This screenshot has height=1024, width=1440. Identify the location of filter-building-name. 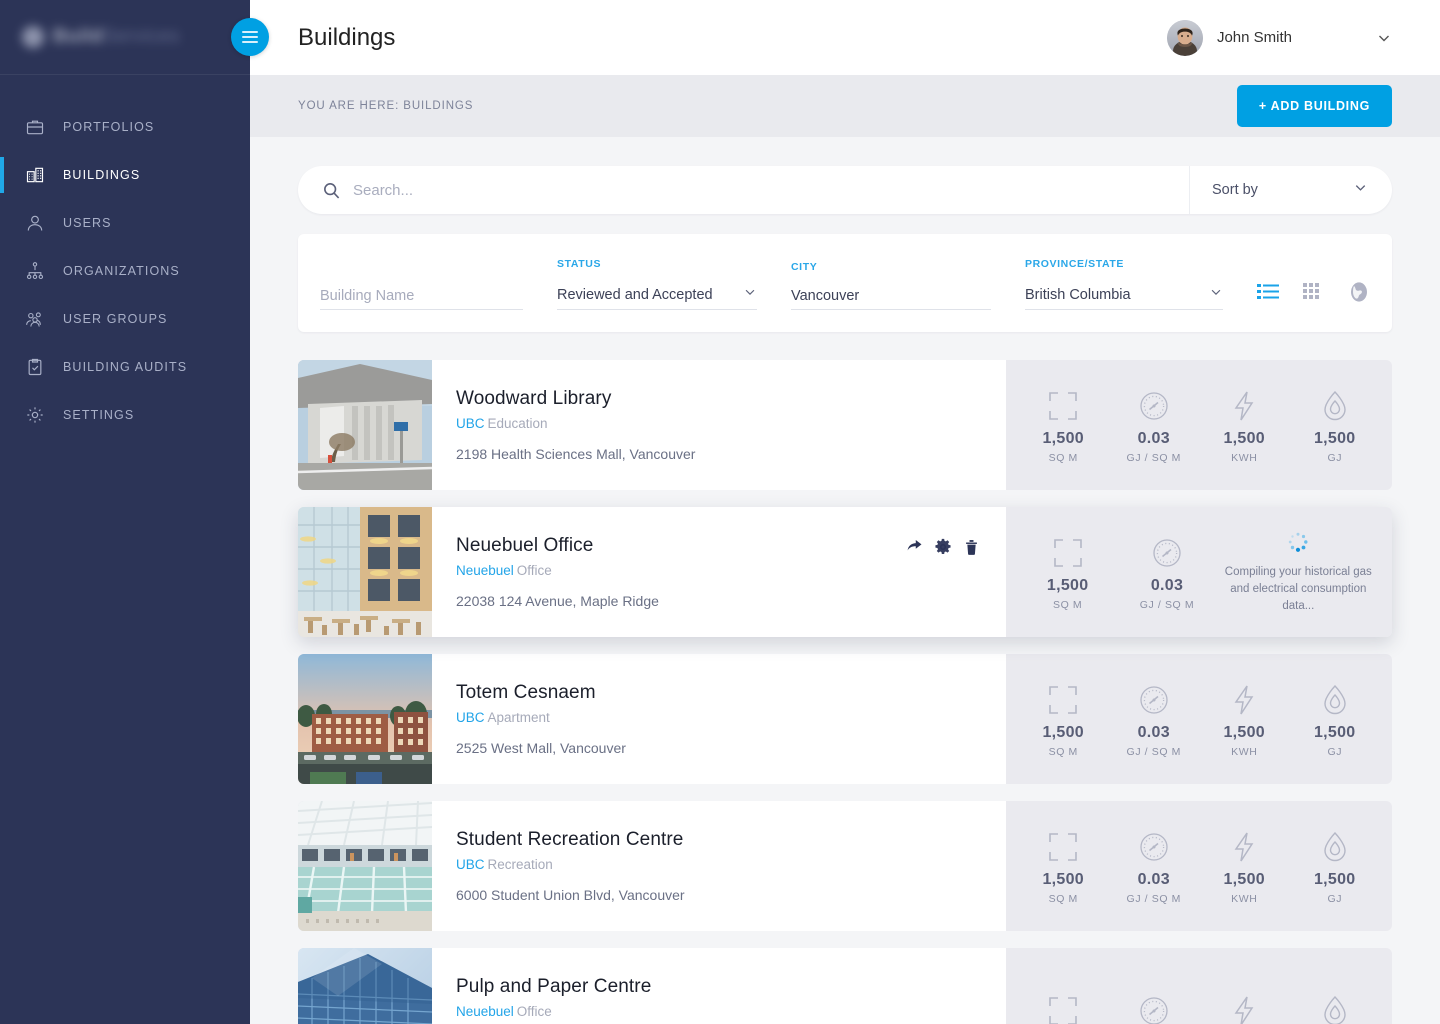
(421, 299).